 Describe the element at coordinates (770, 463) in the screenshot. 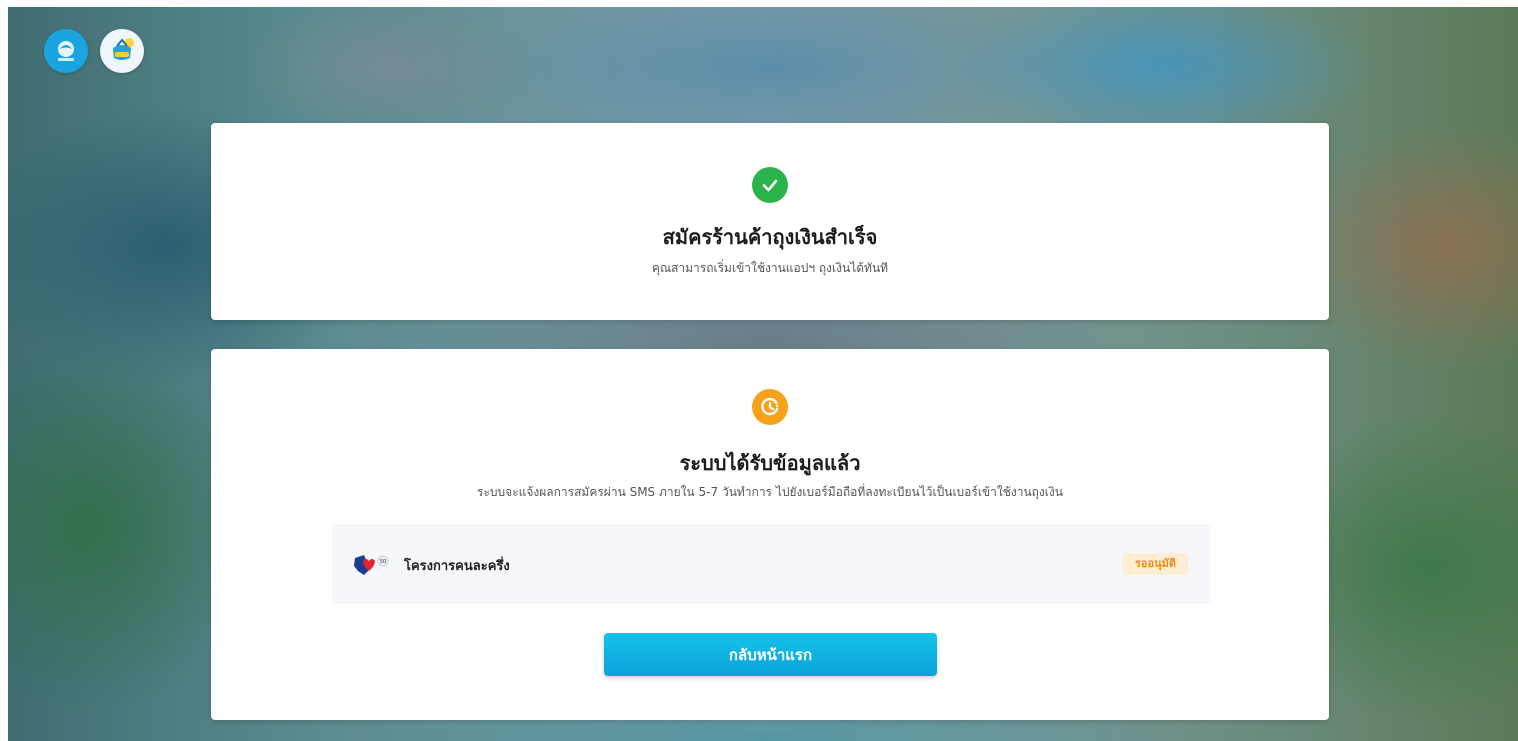

I see `status-title: ระบบได้รับข้อมูลแล้ว` at that location.